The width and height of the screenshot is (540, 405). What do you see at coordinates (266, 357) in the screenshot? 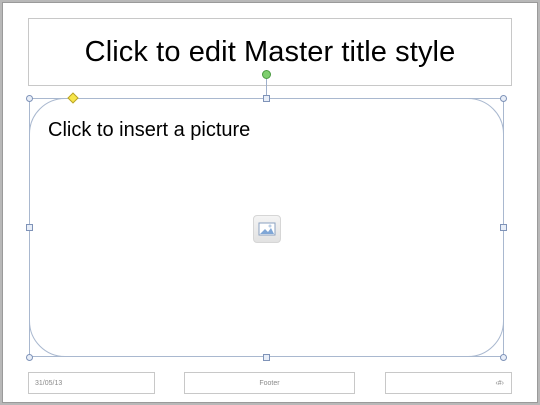
I see `resize-handle-bottom` at bounding box center [266, 357].